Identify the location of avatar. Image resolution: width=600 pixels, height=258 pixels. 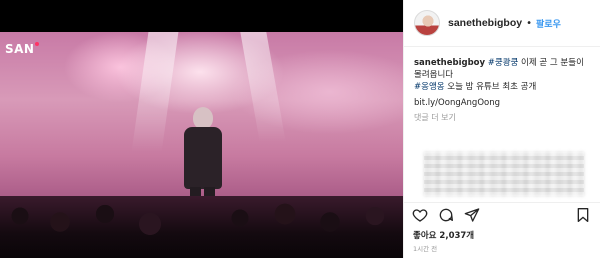
(427, 23).